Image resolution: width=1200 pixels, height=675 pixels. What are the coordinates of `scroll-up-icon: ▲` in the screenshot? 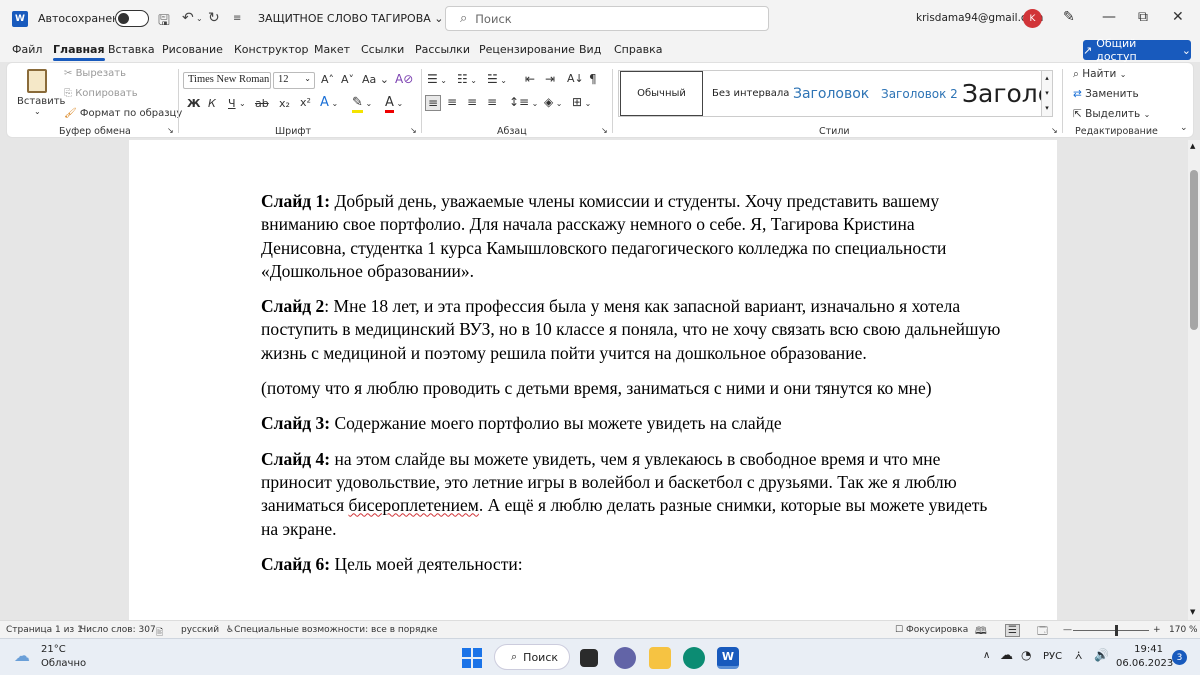 It's located at (1192, 146).